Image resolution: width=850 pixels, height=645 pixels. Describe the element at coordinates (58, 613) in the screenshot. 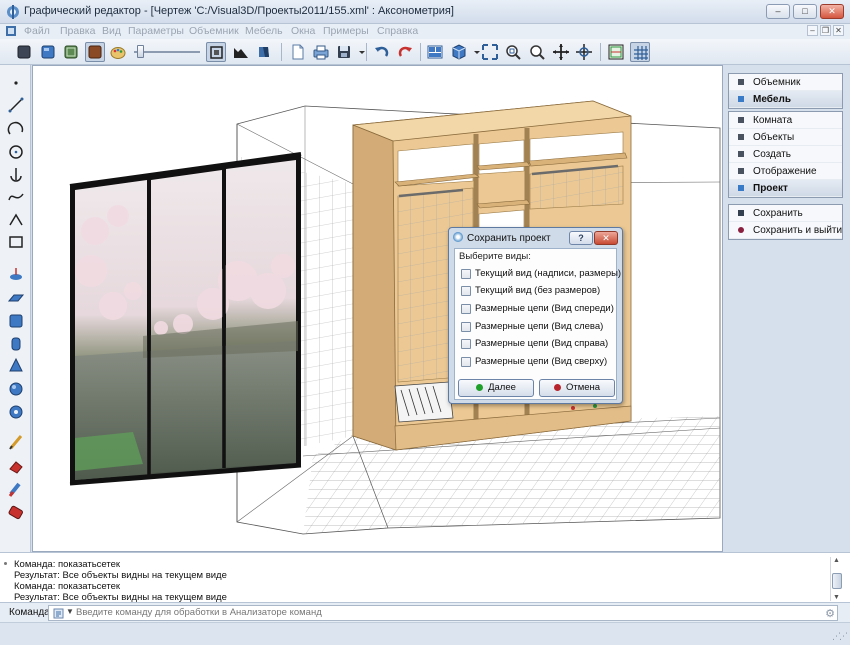

I see `command-history-icon` at that location.